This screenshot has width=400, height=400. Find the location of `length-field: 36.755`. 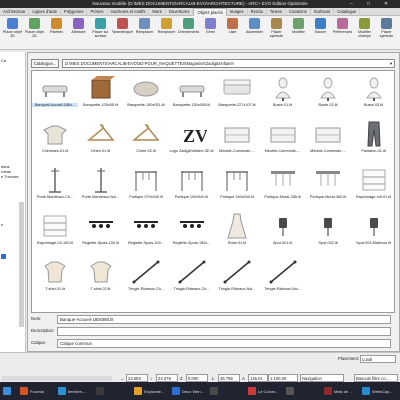

length-field: 36.755 is located at coordinates (229, 378).